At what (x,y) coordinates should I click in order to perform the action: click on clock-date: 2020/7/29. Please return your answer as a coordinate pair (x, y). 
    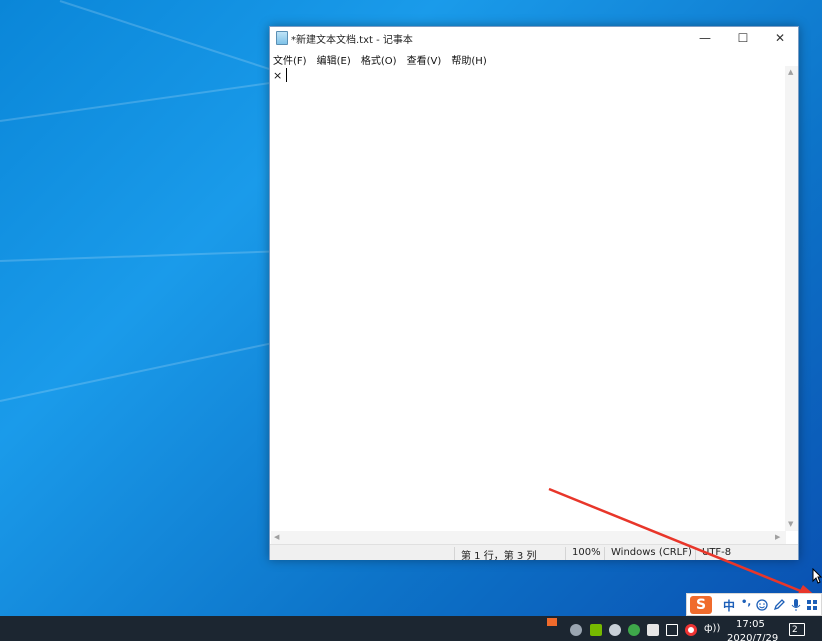
    Looking at the image, I should click on (752, 637).